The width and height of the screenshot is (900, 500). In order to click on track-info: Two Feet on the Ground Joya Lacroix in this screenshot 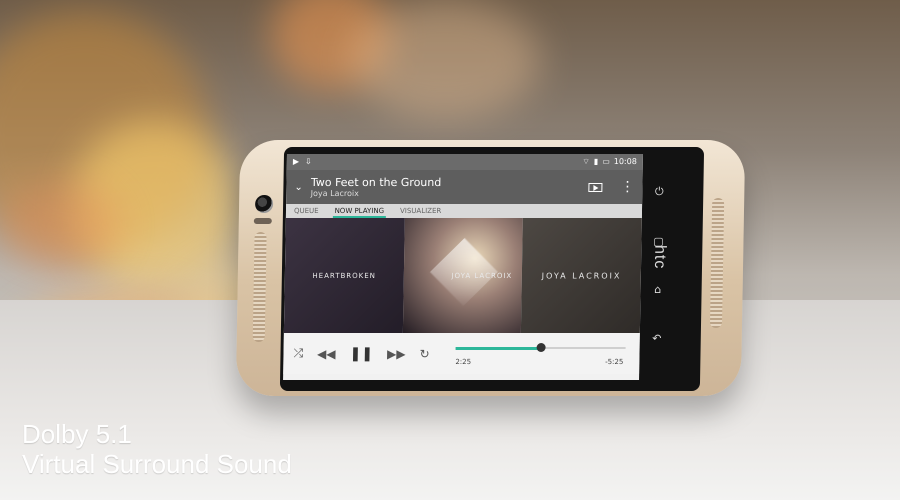, I will do `click(450, 187)`.